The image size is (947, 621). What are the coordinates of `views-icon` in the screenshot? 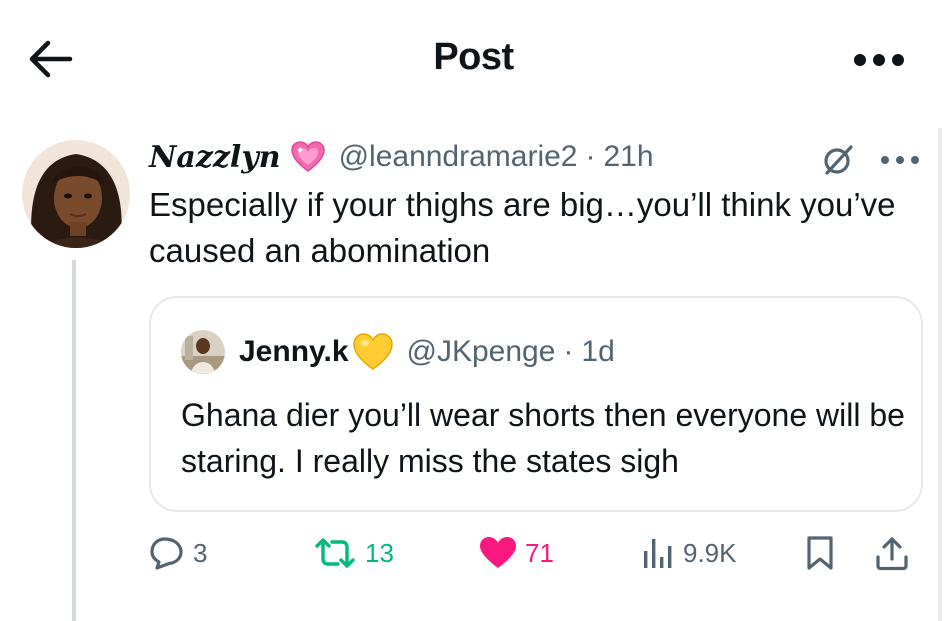 It's located at (658, 553).